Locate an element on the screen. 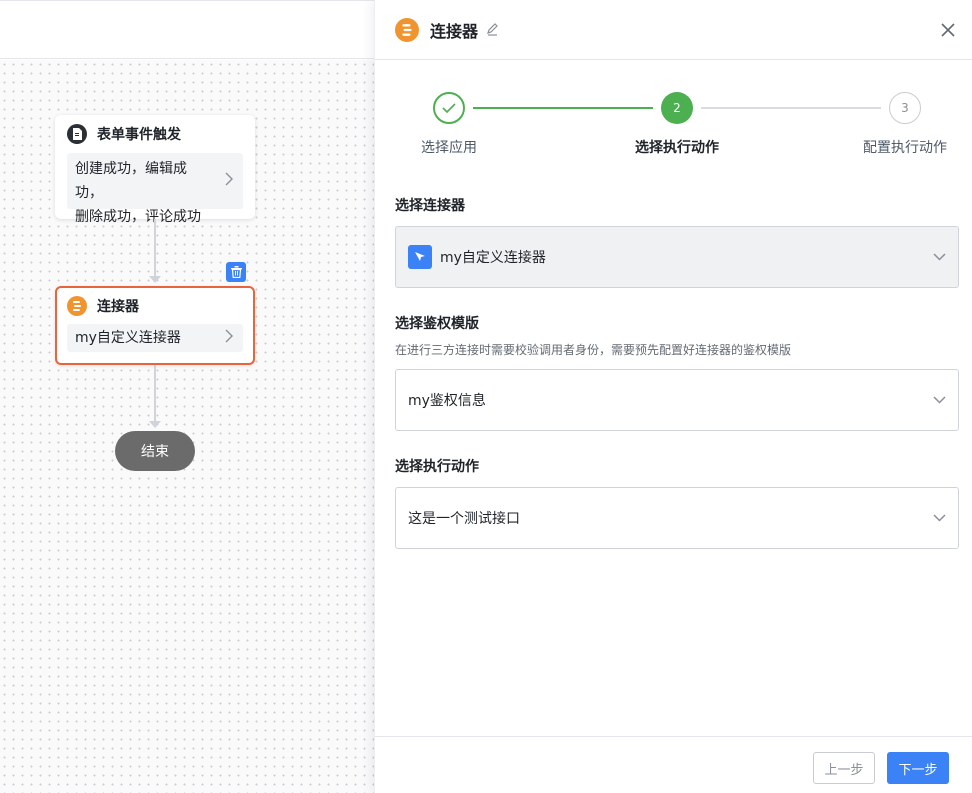  stepper: 2 3 选择应用 选择执行动作 配置执行动作 is located at coordinates (673, 115).